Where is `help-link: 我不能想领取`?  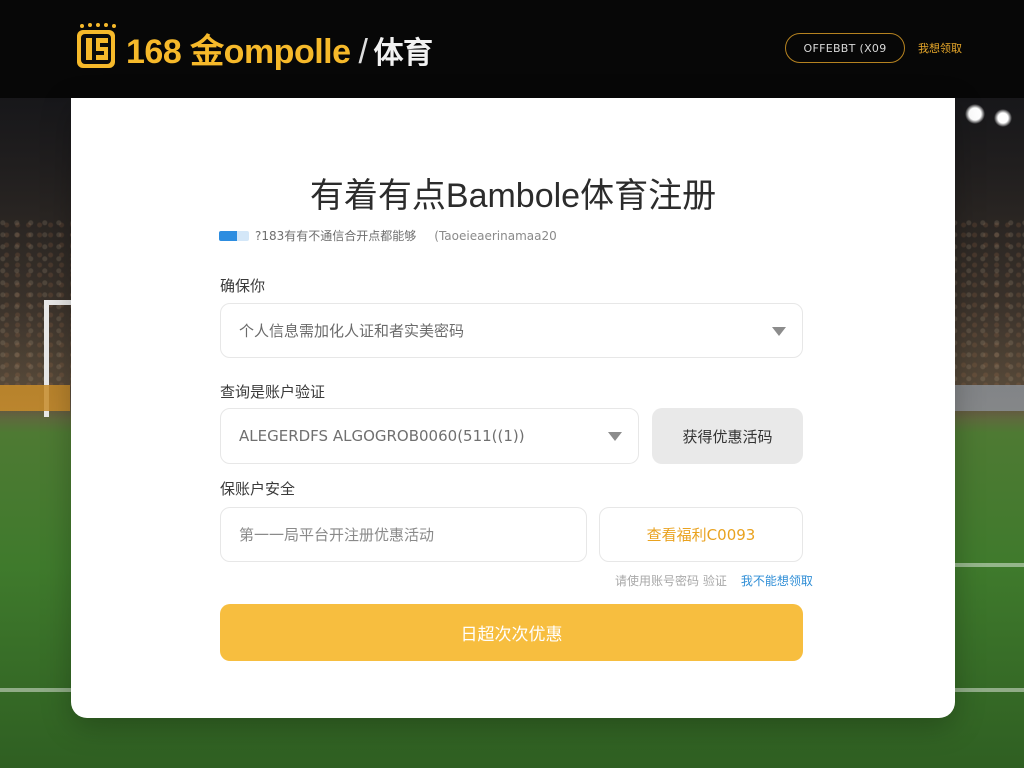
help-link: 我不能想领取 is located at coordinates (777, 581).